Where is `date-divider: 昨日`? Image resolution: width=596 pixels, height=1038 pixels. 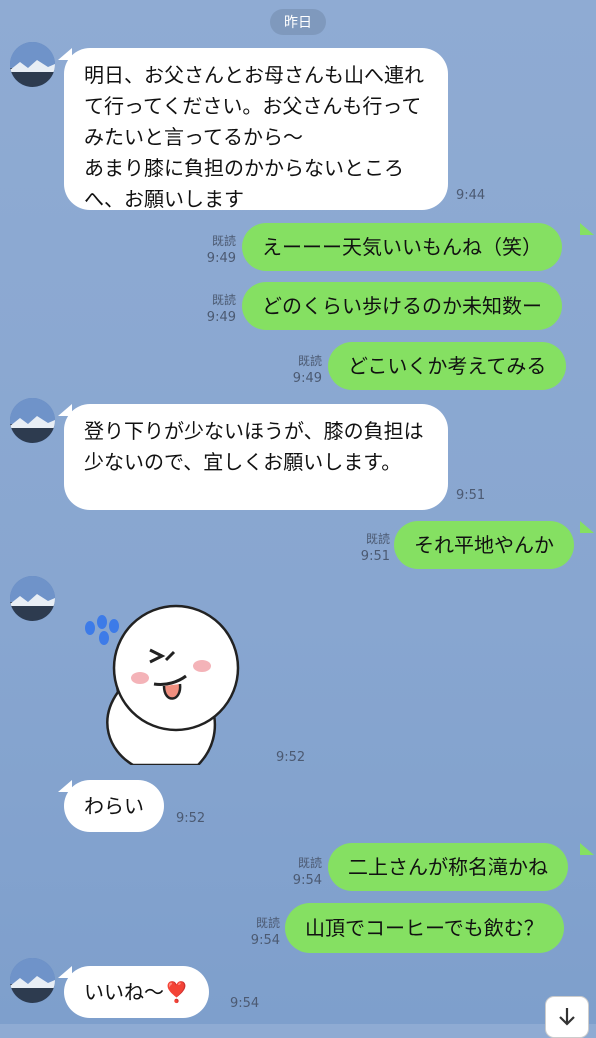
date-divider: 昨日 is located at coordinates (298, 22).